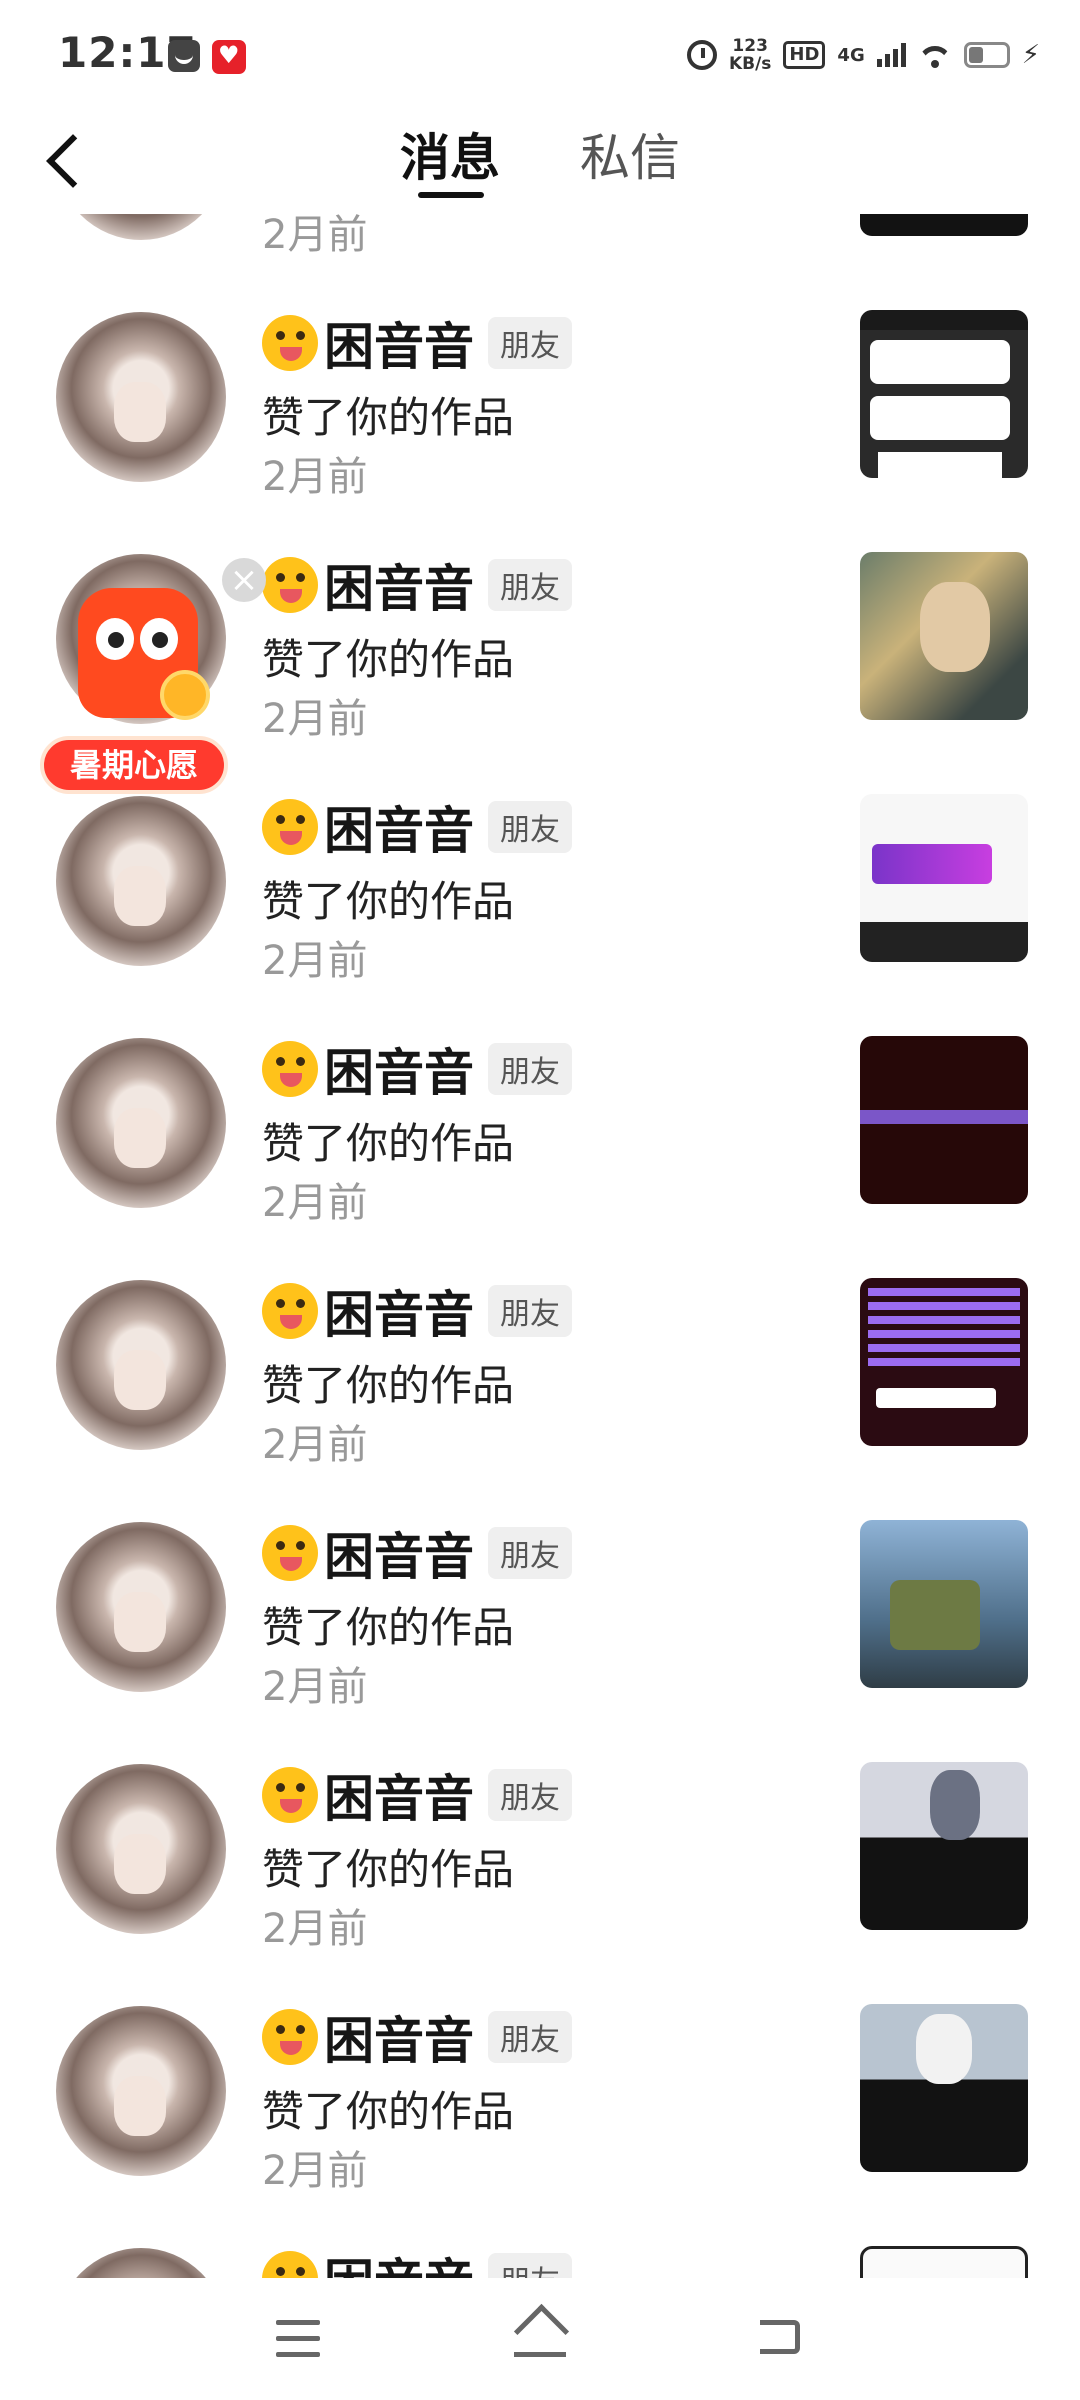 This screenshot has width=1080, height=2400. I want to click on signal-icon, so click(891, 55).